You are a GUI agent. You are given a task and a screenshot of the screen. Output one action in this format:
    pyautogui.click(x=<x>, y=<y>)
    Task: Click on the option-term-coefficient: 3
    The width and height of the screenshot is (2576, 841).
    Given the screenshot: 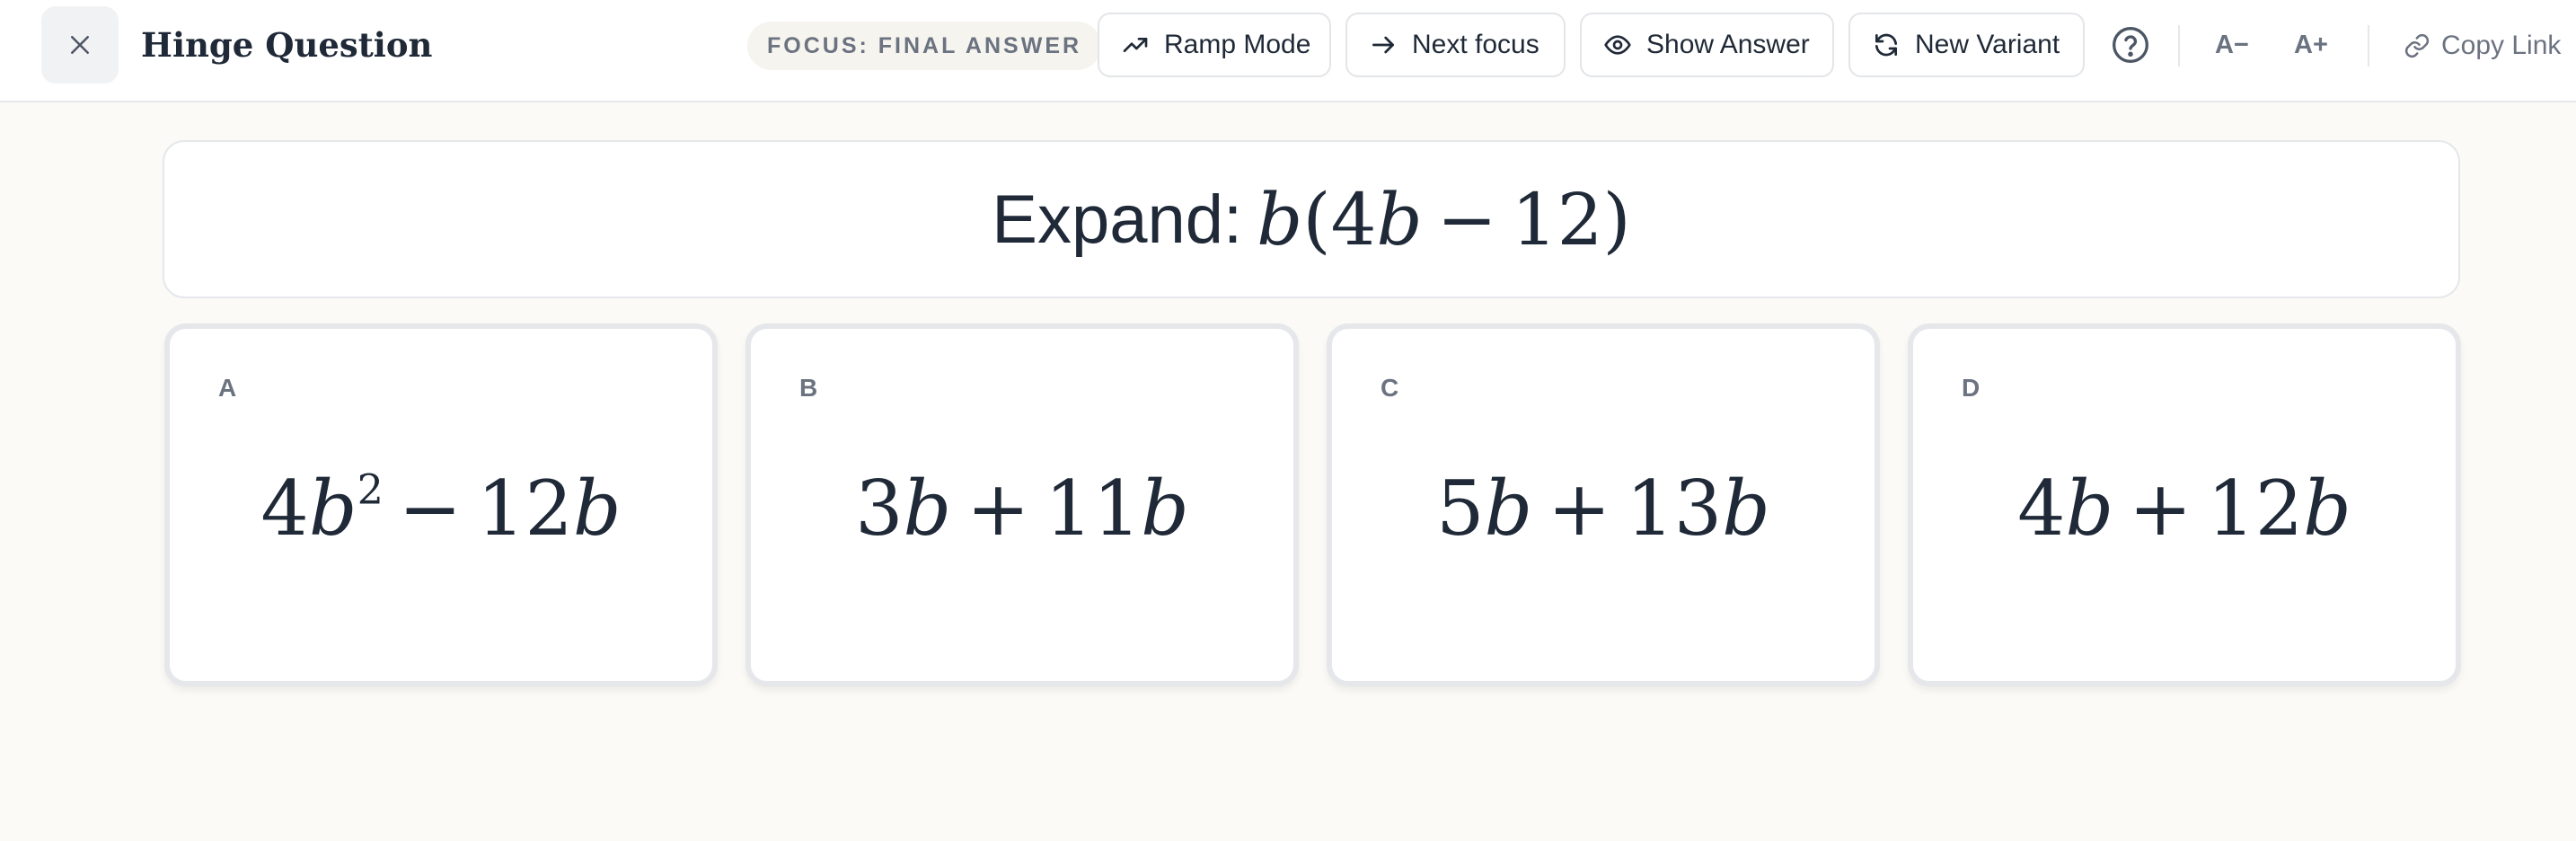 What is the action you would take?
    pyautogui.click(x=879, y=509)
    